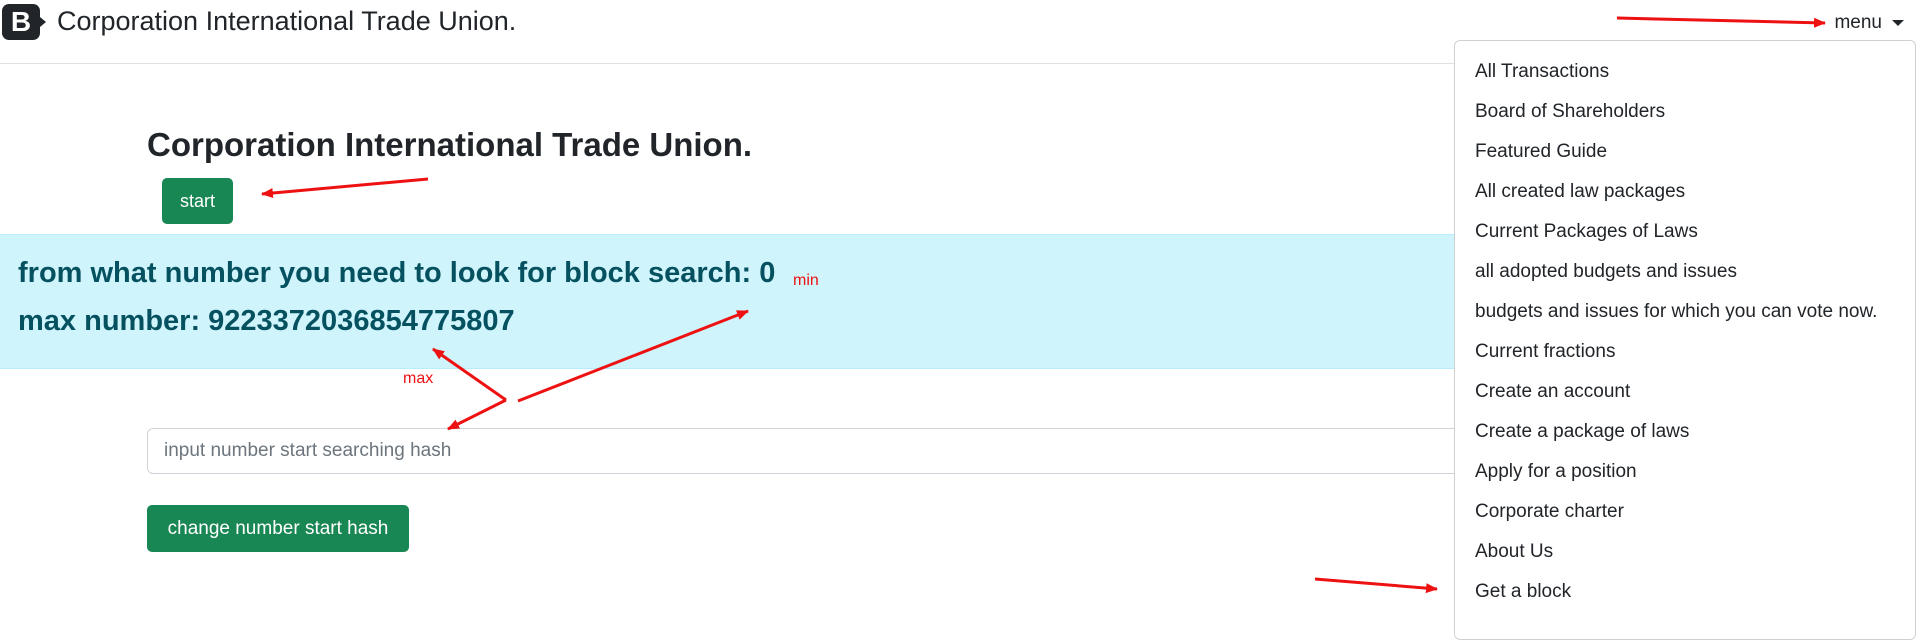 This screenshot has height=640, width=1916. Describe the element at coordinates (418, 378) in the screenshot. I see `annotation-max-label: max` at that location.